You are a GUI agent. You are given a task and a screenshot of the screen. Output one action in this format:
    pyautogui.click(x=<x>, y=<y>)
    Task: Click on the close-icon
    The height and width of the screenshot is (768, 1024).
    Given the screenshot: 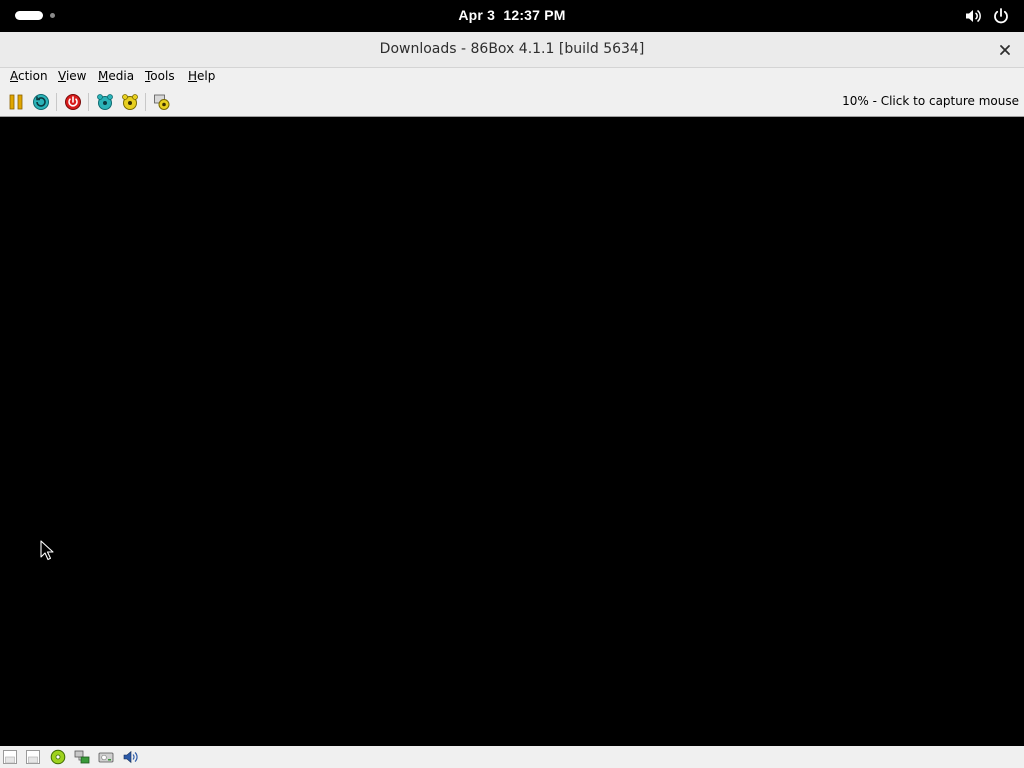 What is the action you would take?
    pyautogui.click(x=1005, y=50)
    